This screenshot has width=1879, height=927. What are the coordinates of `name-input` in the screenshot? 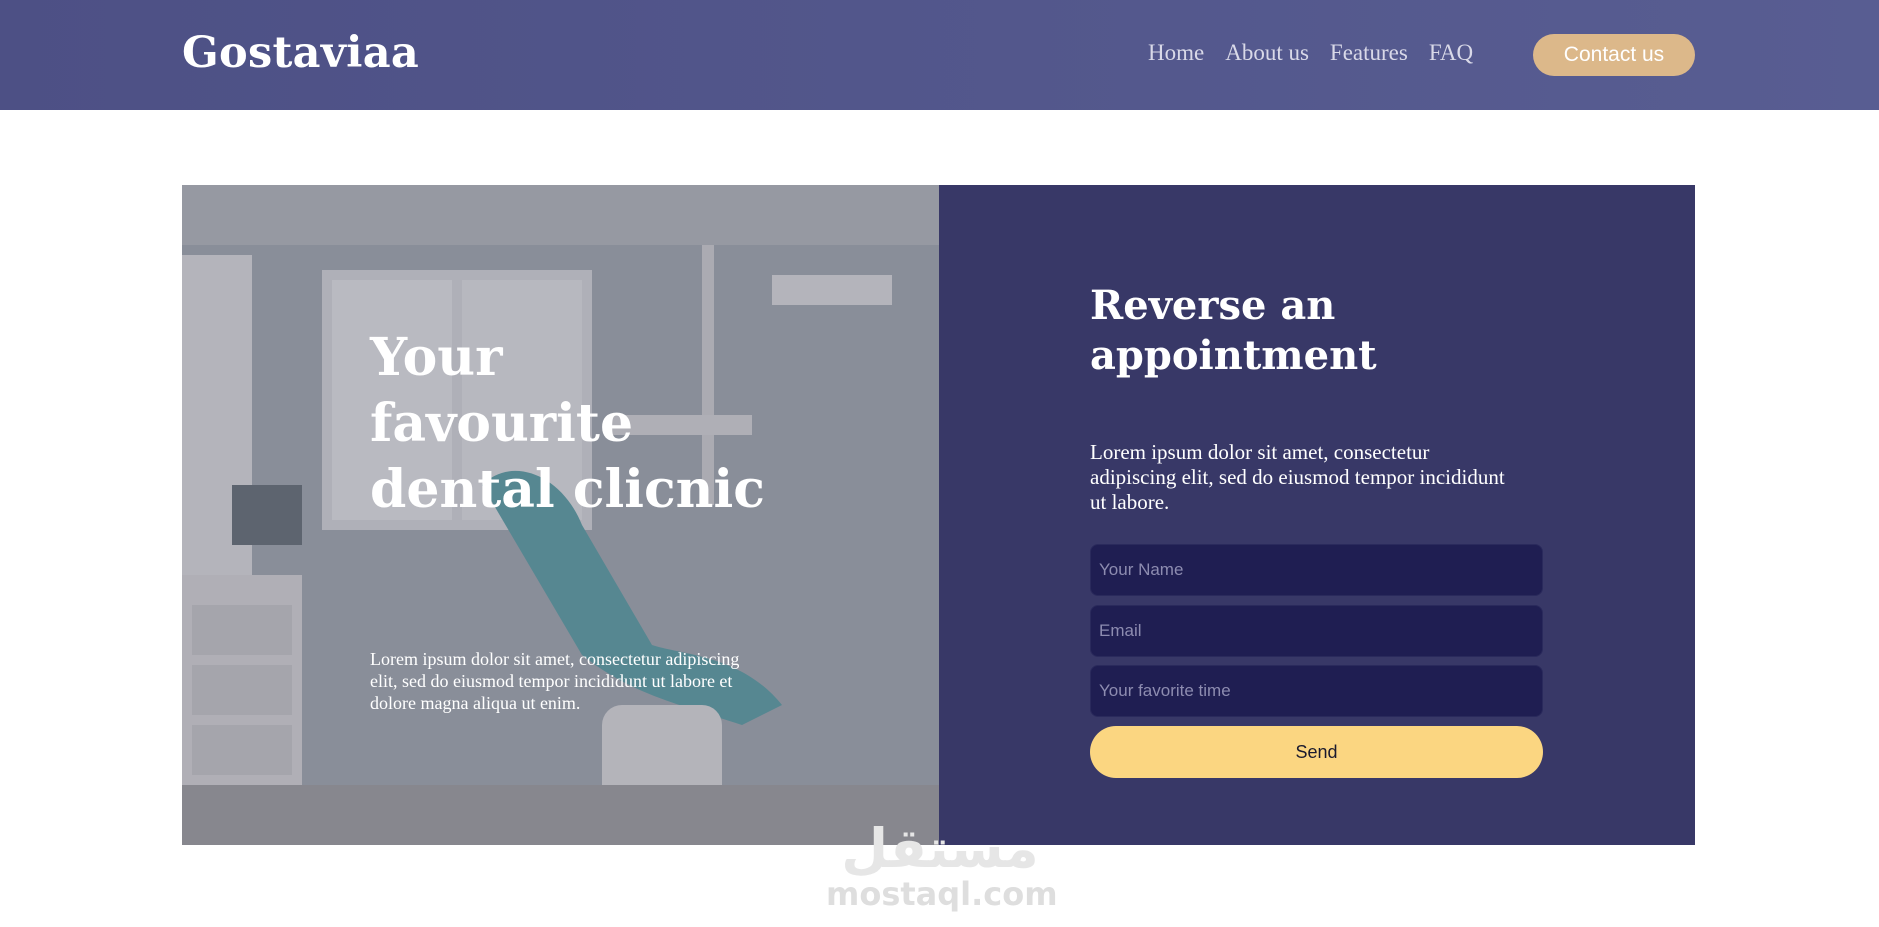 It's located at (1316, 570).